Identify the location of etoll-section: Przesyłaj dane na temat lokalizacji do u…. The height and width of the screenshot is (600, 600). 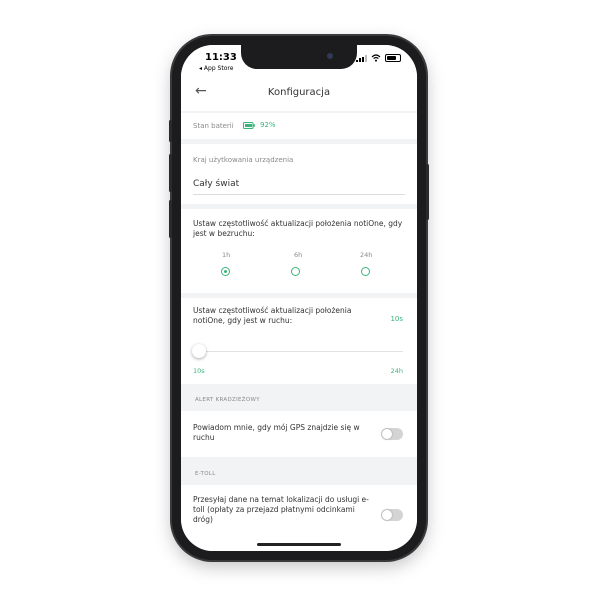
(299, 518).